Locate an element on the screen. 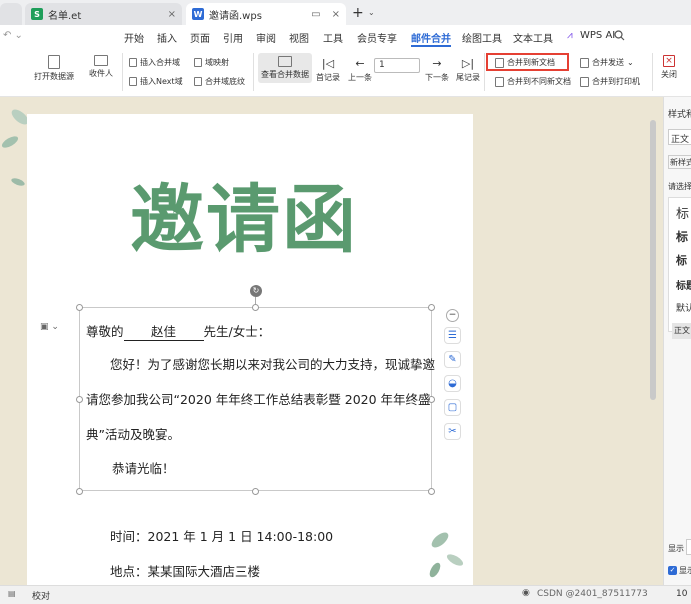 This screenshot has width=691, height=604. mail-icon is located at coordinates (101, 60).